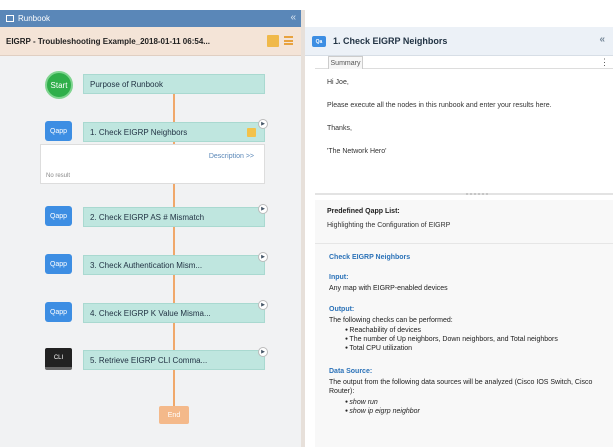 The width and height of the screenshot is (613, 447). Describe the element at coordinates (273, 41) in the screenshot. I see `edit-icon` at that location.